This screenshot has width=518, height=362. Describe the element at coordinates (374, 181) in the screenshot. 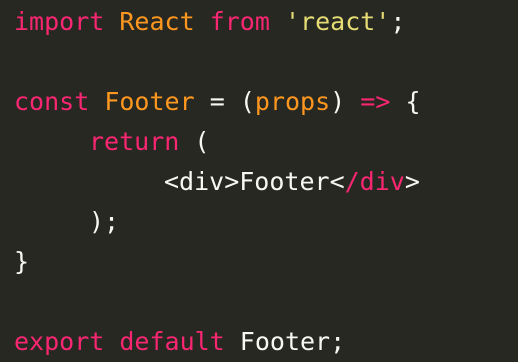

I see `token-jsx-close-tag: /div` at that location.